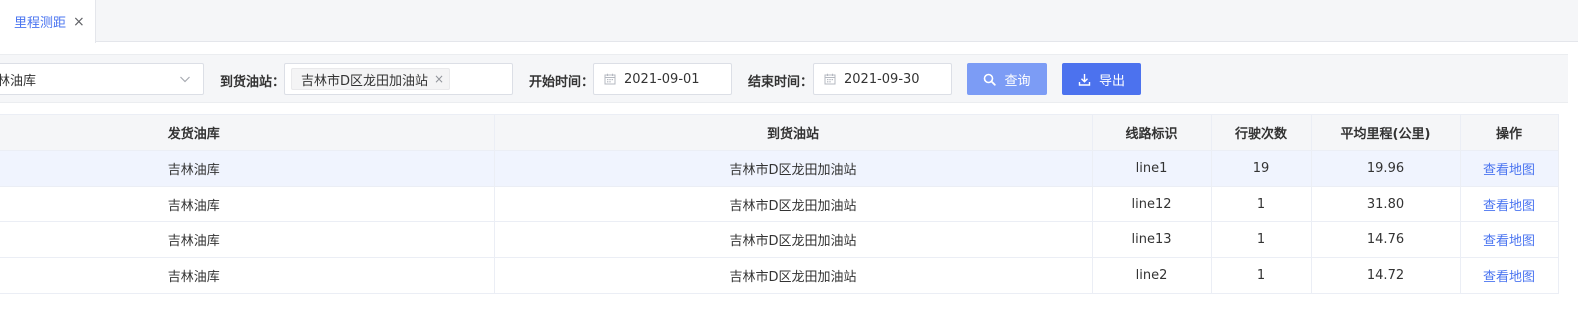 The image size is (1578, 329). Describe the element at coordinates (1017, 81) in the screenshot. I see `query-button-label: 查询` at that location.